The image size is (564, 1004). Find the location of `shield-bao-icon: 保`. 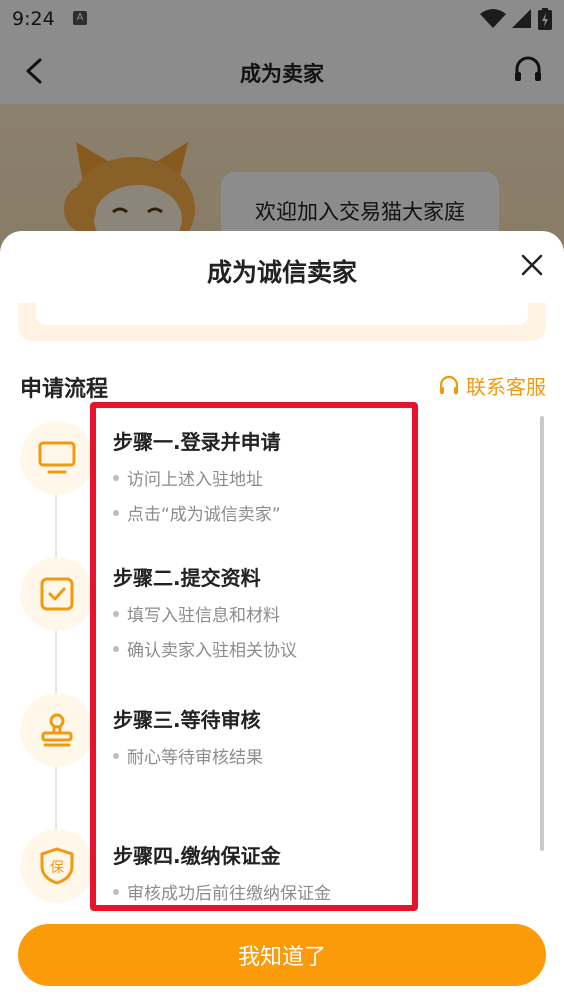

shield-bao-icon: 保 is located at coordinates (57, 866).